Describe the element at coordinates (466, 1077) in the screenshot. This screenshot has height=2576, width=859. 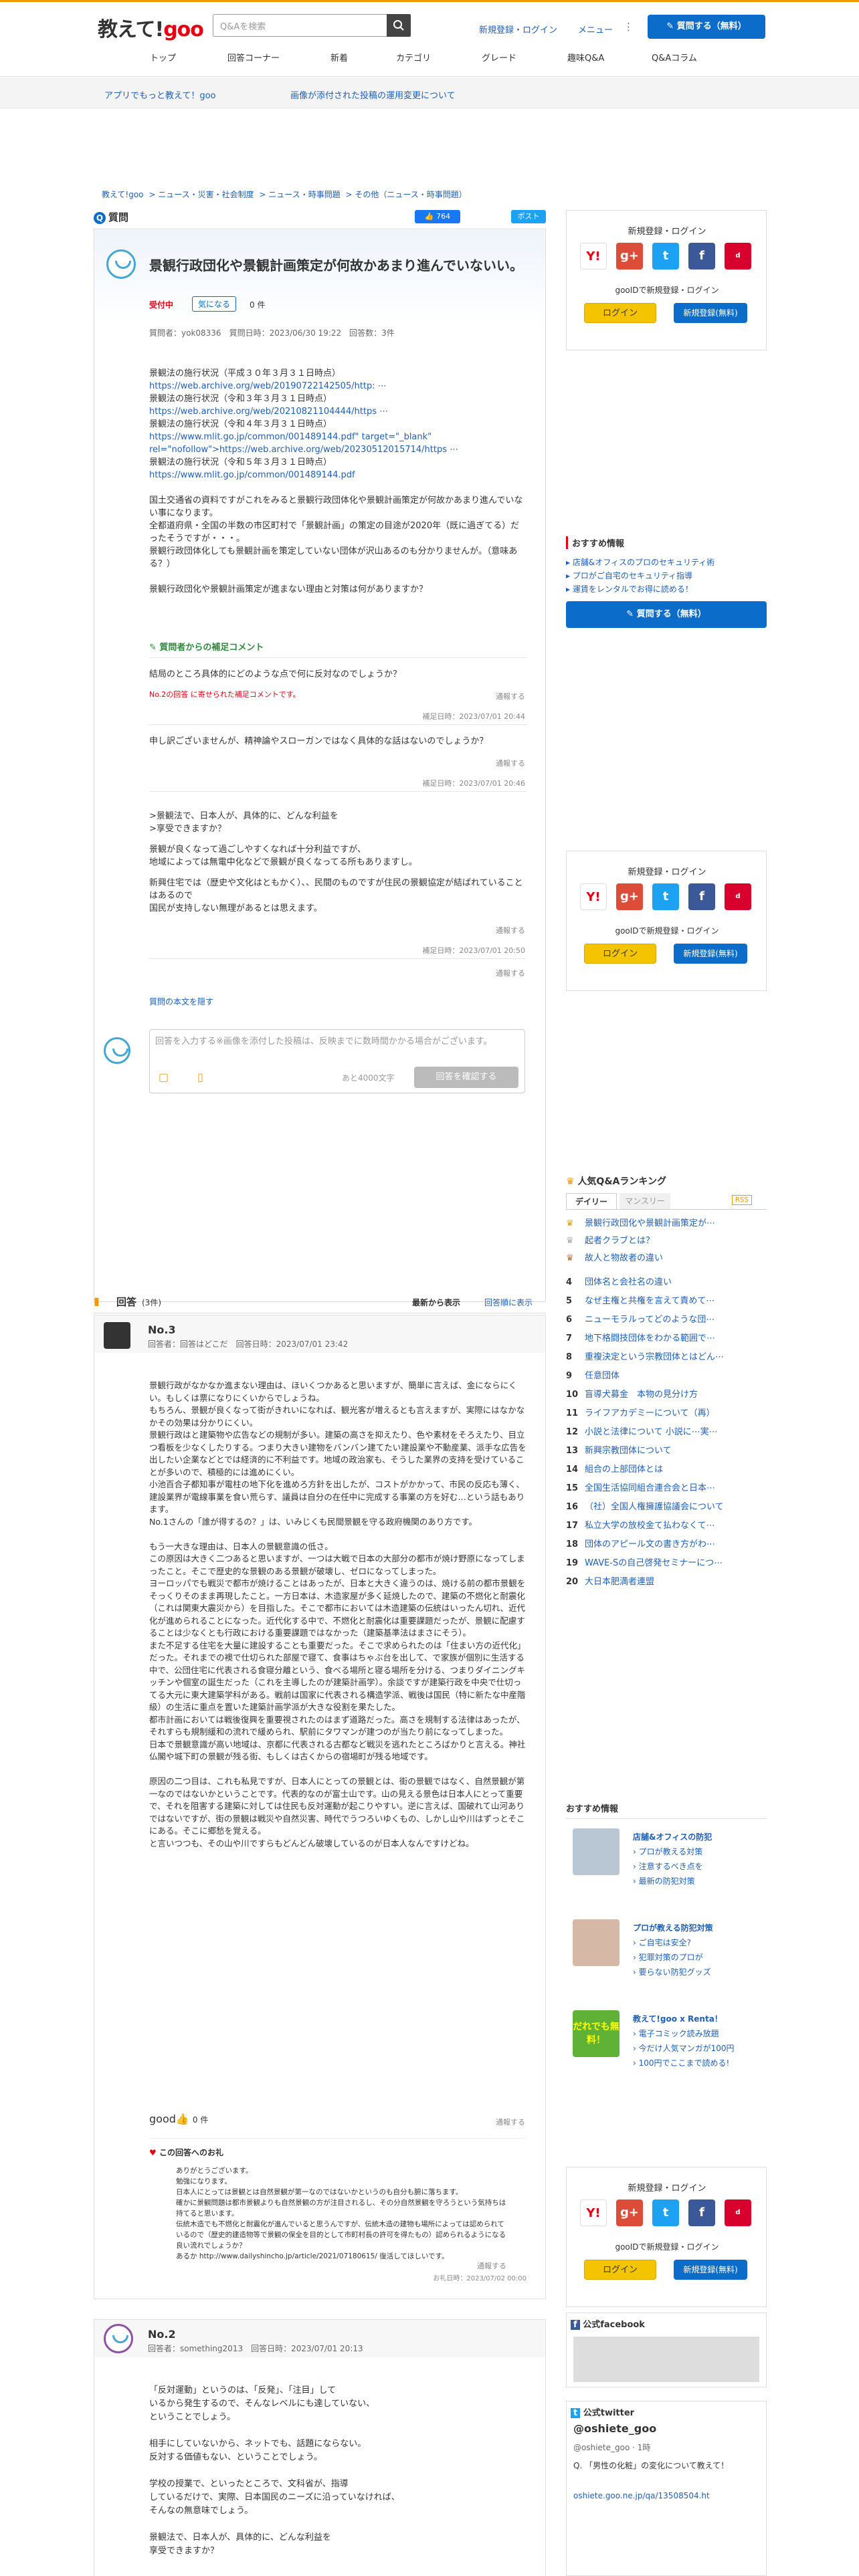
I see `answer-confirm-button: 回答を確認する` at that location.